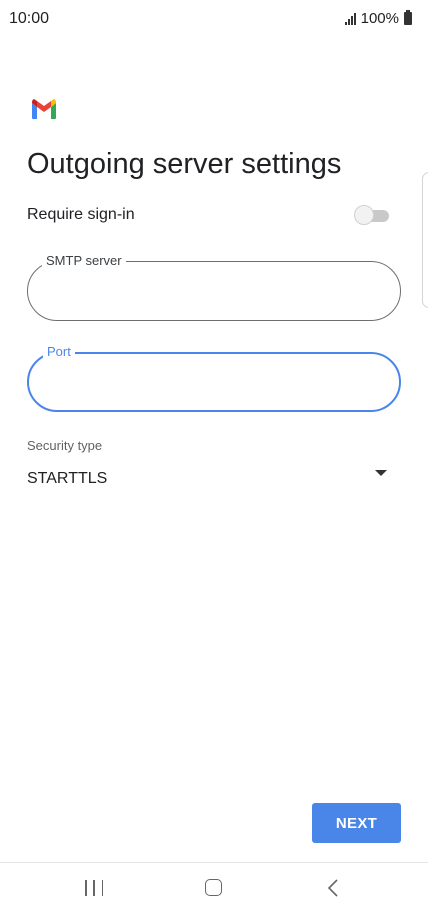 The image size is (428, 917). What do you see at coordinates (67, 478) in the screenshot?
I see `security-type-value: STARTTLS` at bounding box center [67, 478].